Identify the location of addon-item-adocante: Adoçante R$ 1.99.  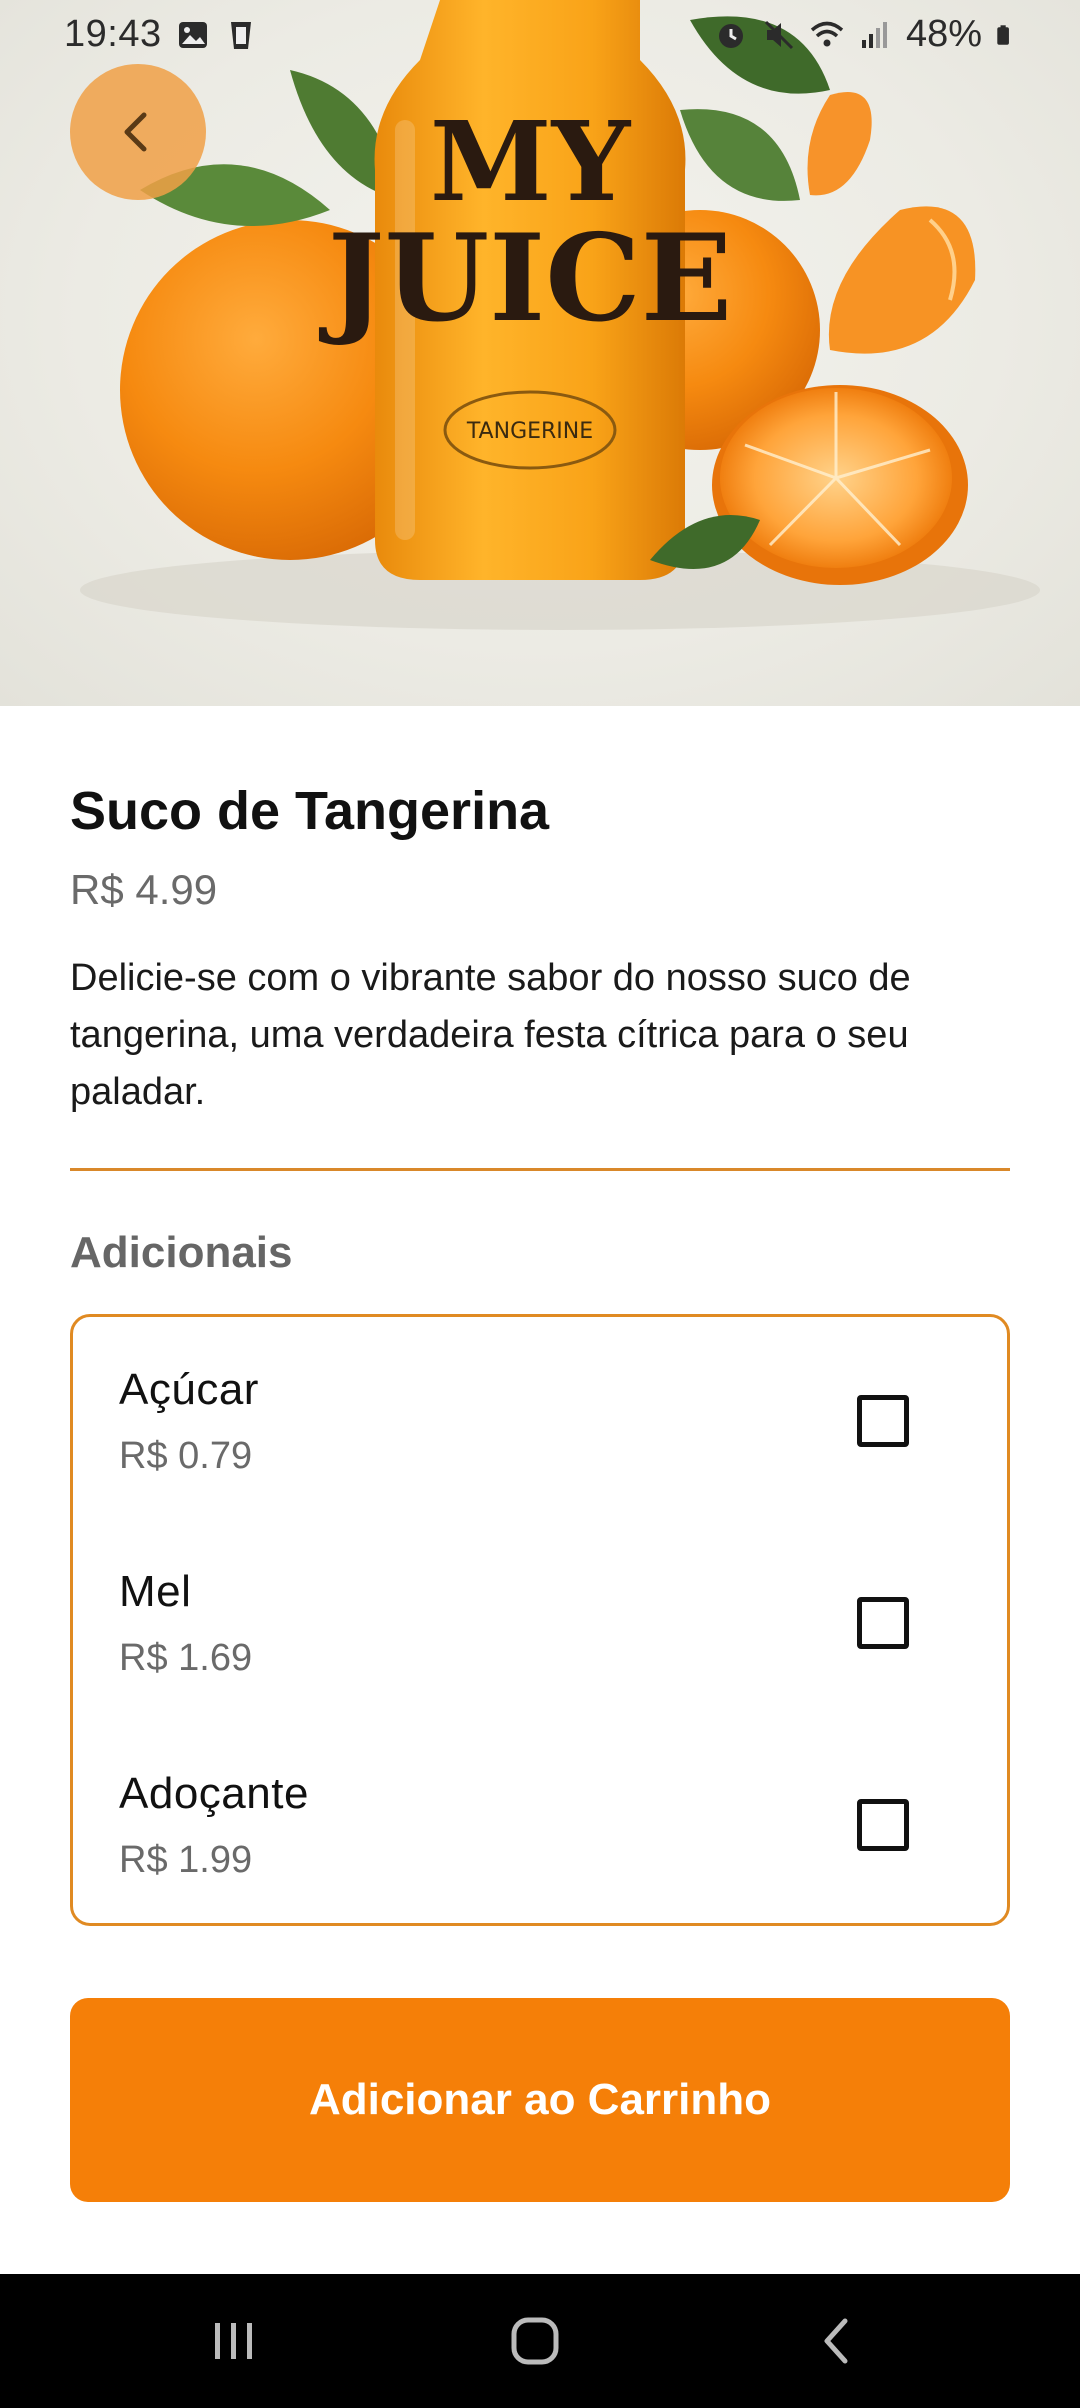
(540, 1821).